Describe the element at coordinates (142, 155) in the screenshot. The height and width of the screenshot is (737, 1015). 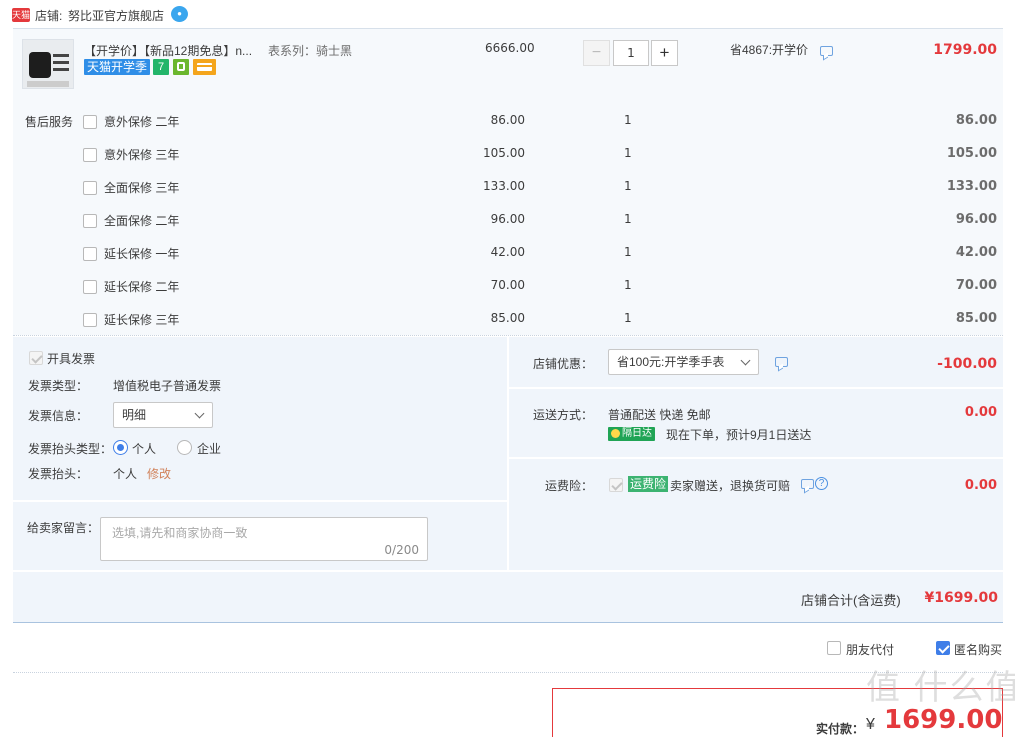
I see `service-name: 意外保修 三年` at that location.